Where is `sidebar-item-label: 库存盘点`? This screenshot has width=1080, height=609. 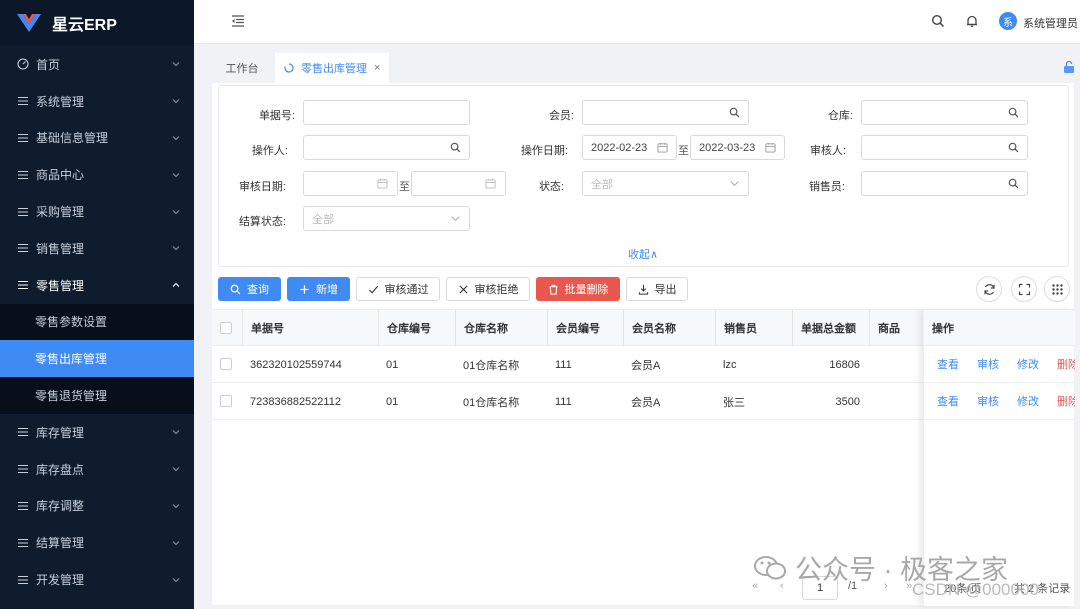 sidebar-item-label: 库存盘点 is located at coordinates (60, 469).